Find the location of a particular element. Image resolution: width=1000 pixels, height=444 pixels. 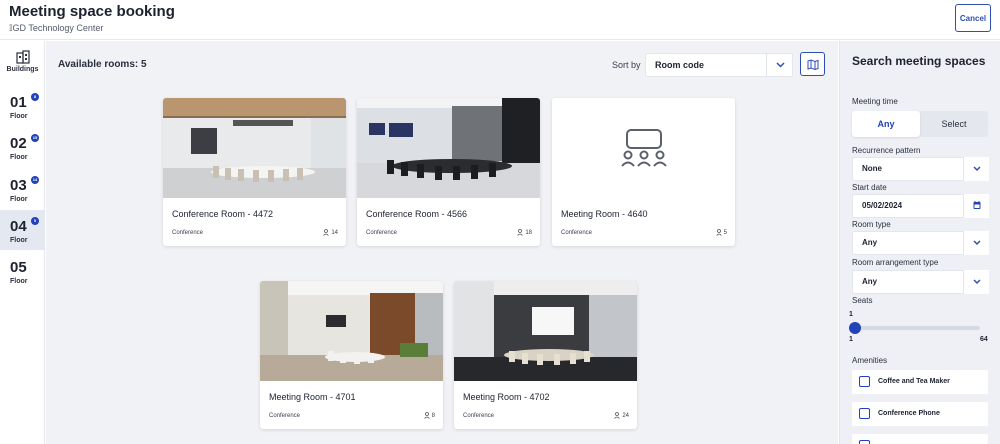

meeting-time-any: Any is located at coordinates (886, 124).